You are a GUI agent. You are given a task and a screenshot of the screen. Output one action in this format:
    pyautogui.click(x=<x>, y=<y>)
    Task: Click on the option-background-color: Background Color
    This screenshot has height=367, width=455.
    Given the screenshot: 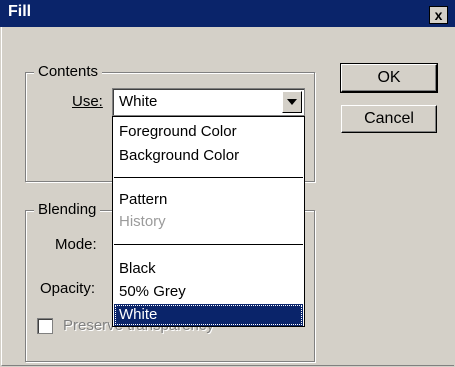 What is the action you would take?
    pyautogui.click(x=208, y=156)
    